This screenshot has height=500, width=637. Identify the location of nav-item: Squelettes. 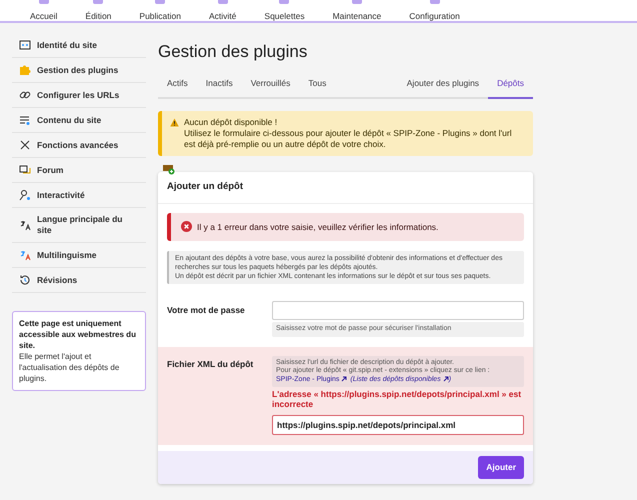
(284, 11).